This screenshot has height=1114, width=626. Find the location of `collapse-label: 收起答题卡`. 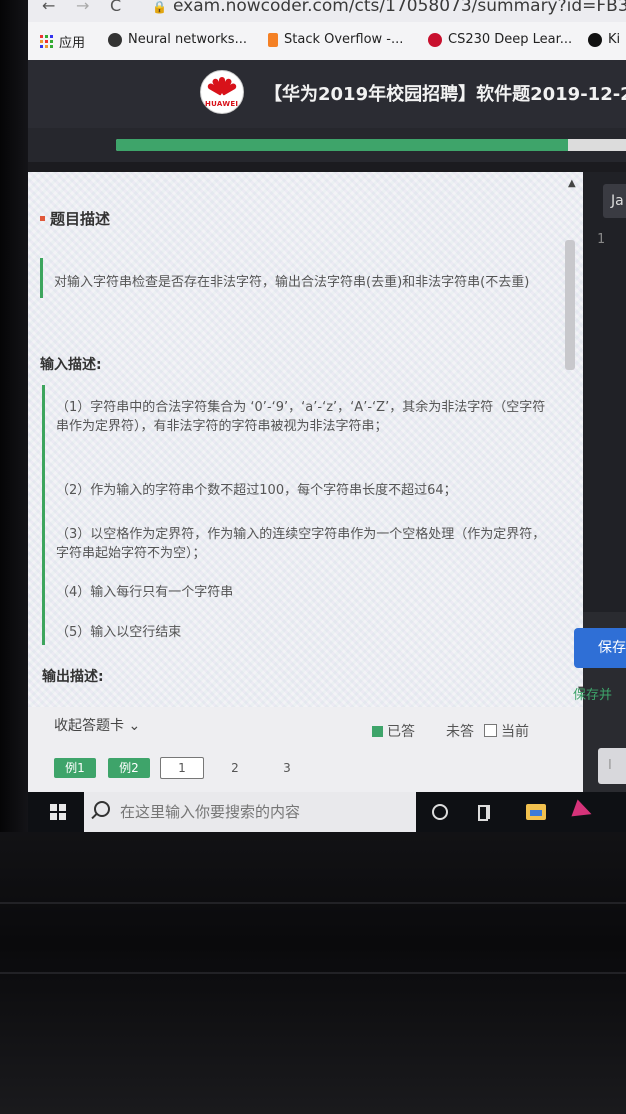

collapse-label: 收起答题卡 is located at coordinates (89, 726).